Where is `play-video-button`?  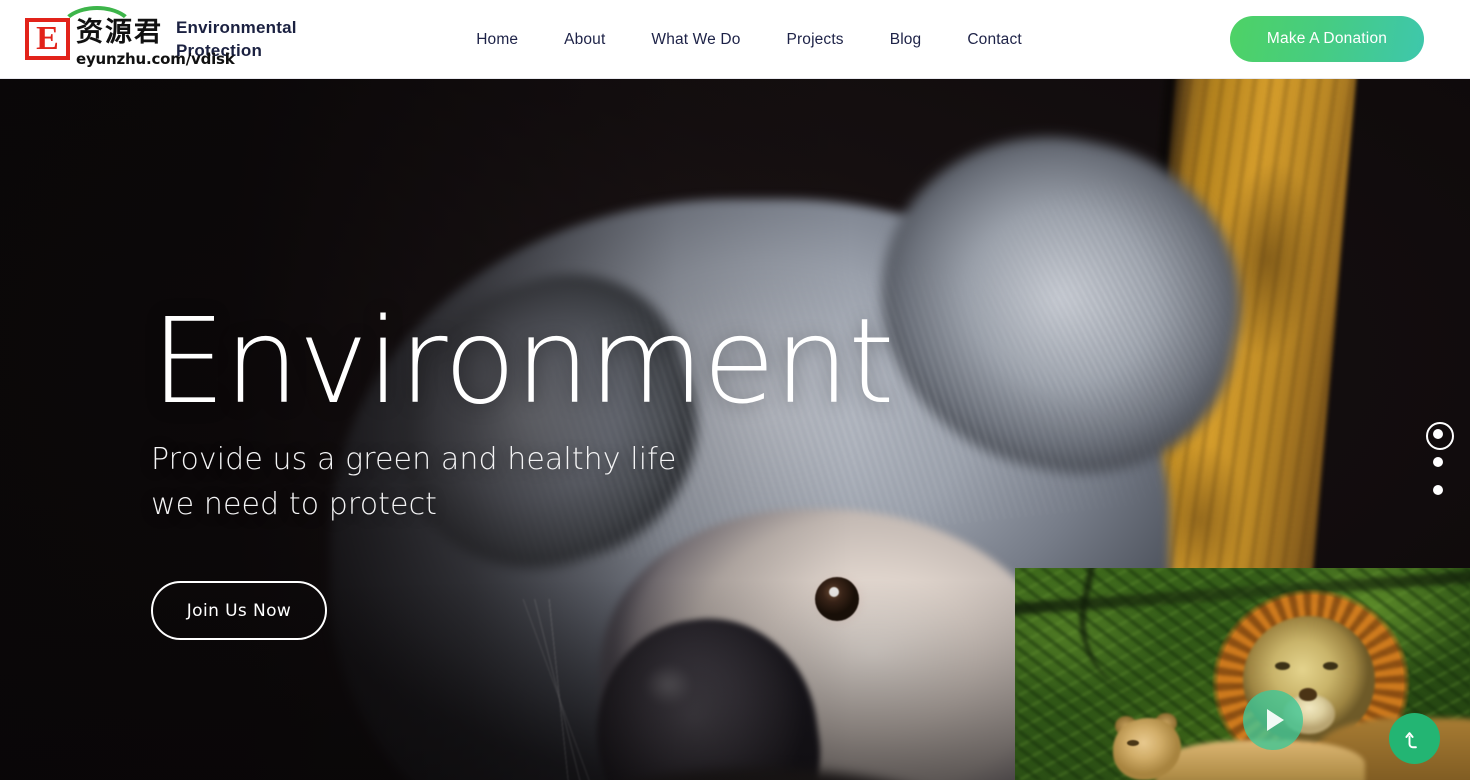 play-video-button is located at coordinates (1273, 720).